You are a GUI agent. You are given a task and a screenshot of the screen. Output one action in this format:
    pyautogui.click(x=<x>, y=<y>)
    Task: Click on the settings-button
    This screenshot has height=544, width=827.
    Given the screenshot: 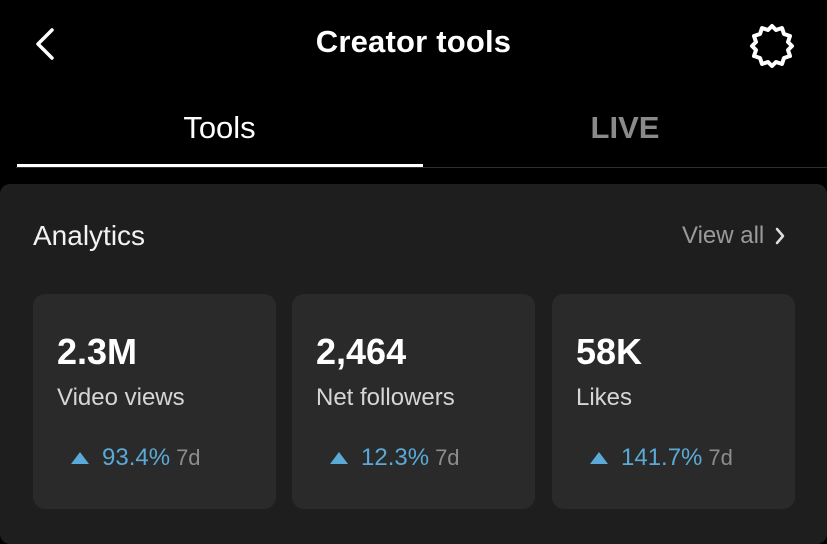 What is the action you would take?
    pyautogui.click(x=772, y=46)
    